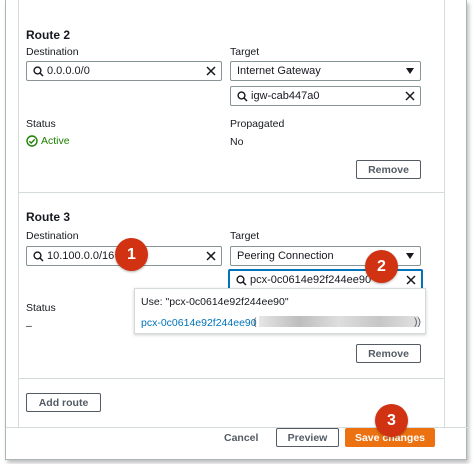  I want to click on route3-status-label: Status, so click(41, 308).